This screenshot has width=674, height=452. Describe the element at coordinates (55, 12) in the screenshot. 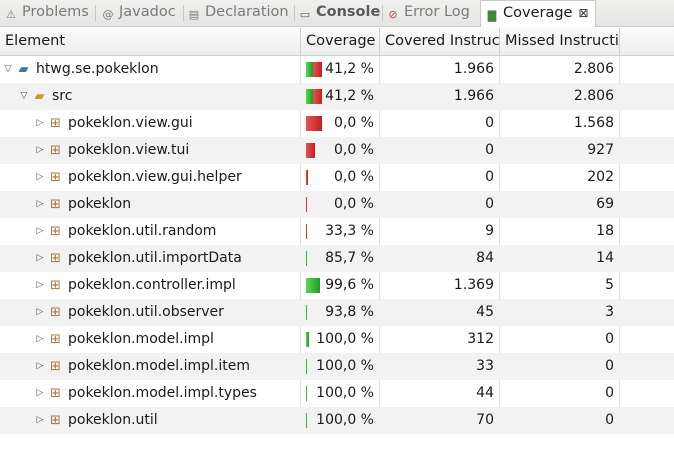

I see `tab-label: Problems` at that location.